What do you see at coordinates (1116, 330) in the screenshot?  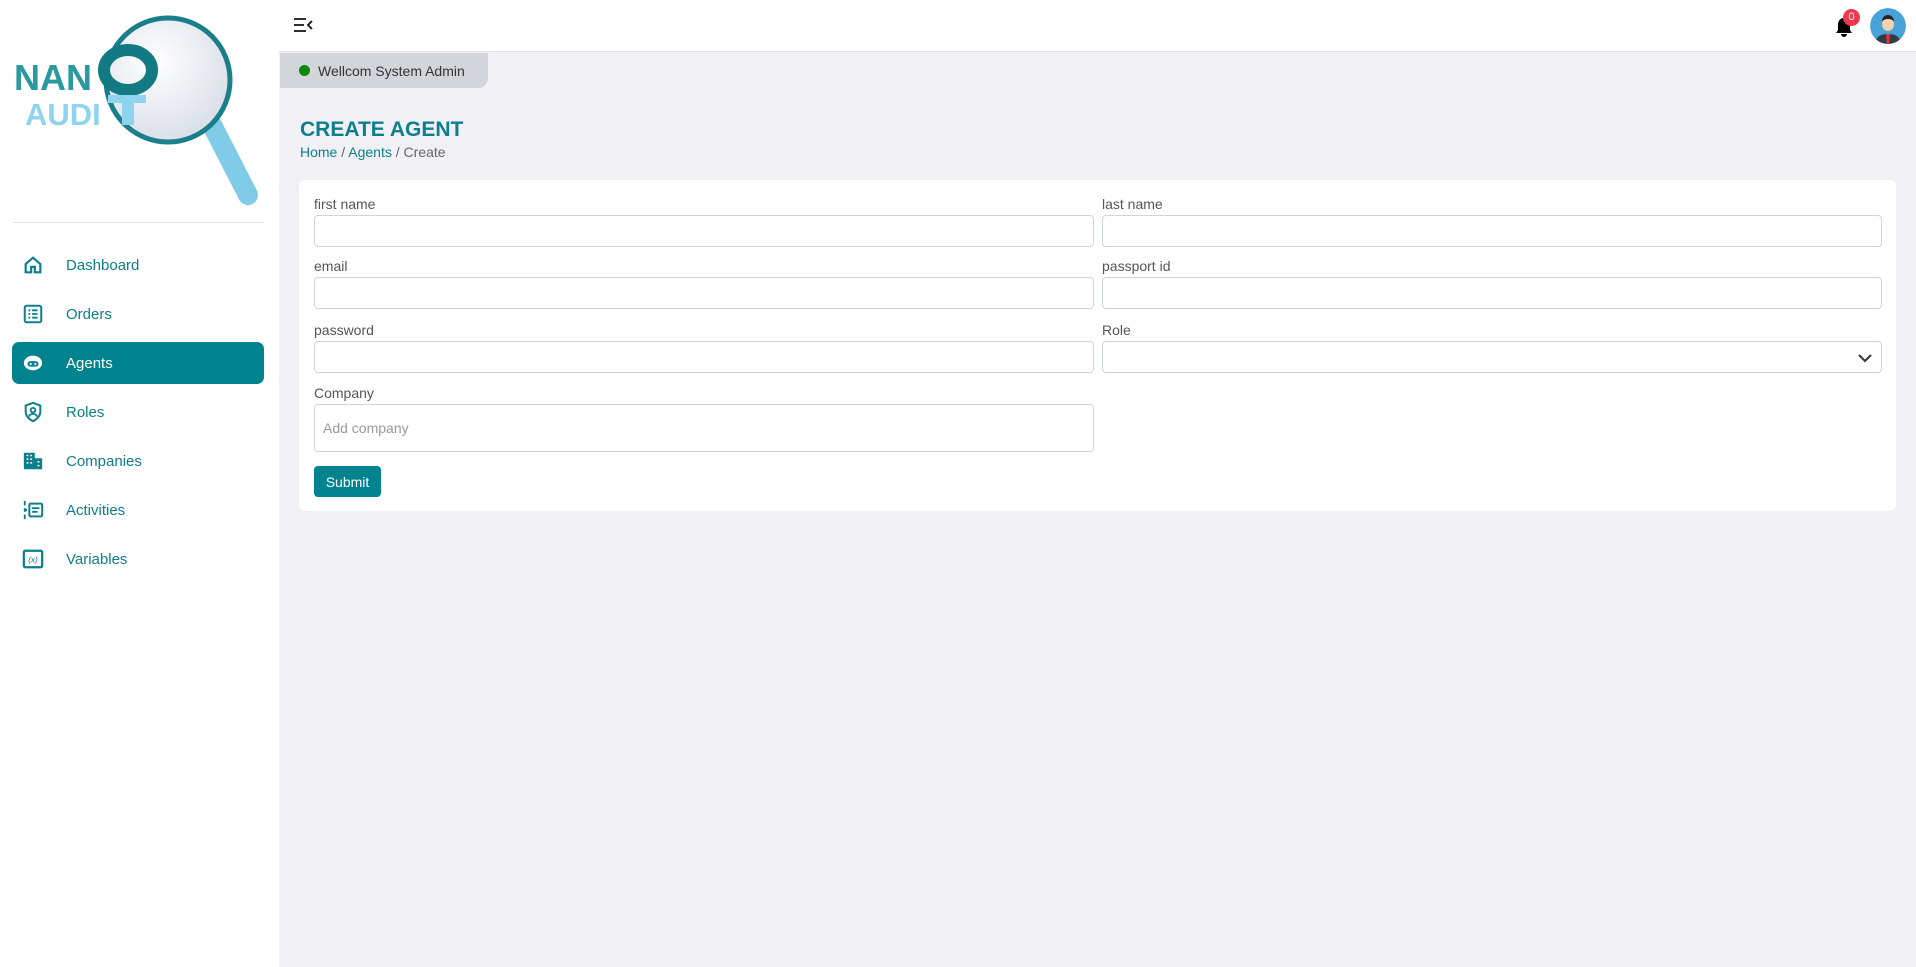 I see `role-label: Role` at bounding box center [1116, 330].